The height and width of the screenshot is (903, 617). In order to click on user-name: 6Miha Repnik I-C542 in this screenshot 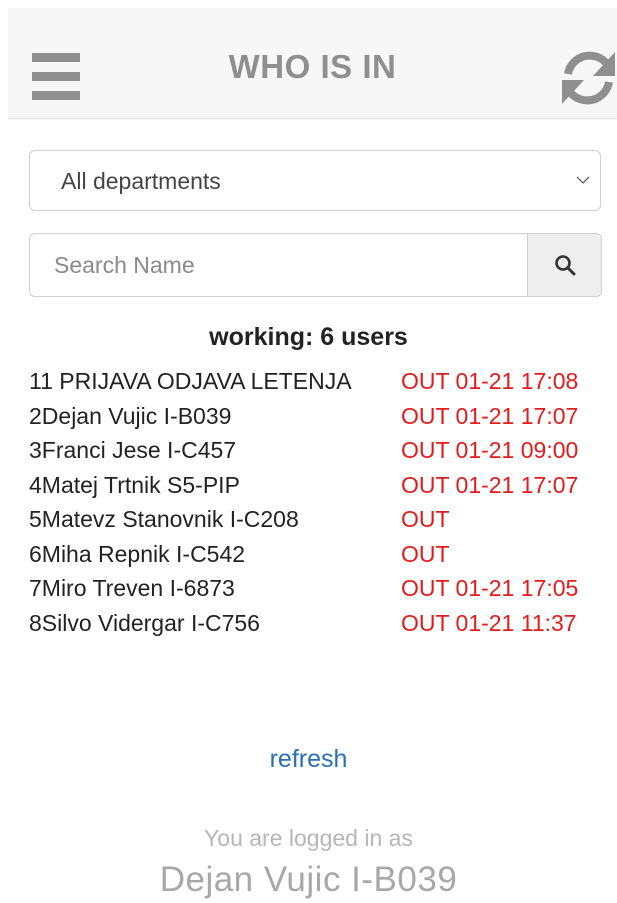, I will do `click(137, 553)`.